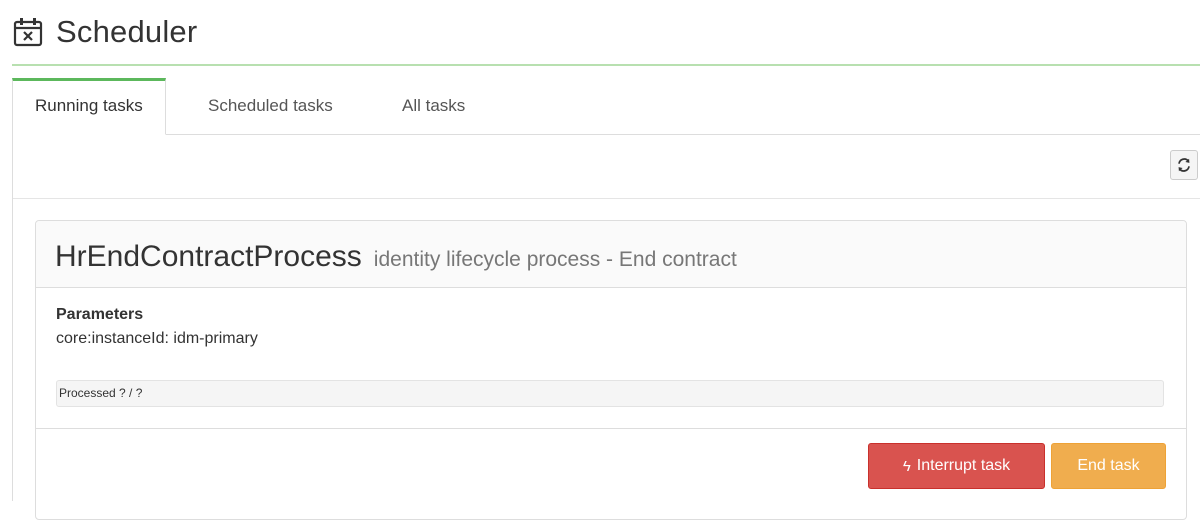 The height and width of the screenshot is (521, 1200). I want to click on refresh-button, so click(1184, 165).